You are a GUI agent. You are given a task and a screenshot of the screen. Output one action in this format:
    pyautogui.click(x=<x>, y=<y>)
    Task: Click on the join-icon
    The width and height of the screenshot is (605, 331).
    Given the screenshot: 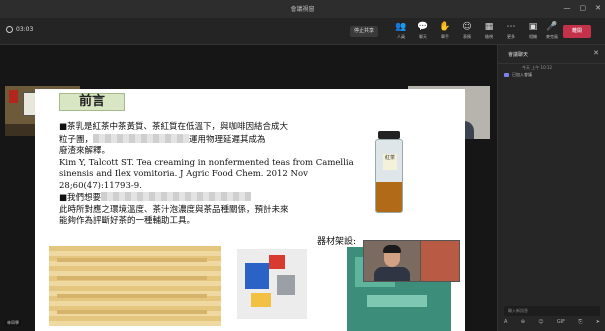 What is the action you would take?
    pyautogui.click(x=506, y=75)
    